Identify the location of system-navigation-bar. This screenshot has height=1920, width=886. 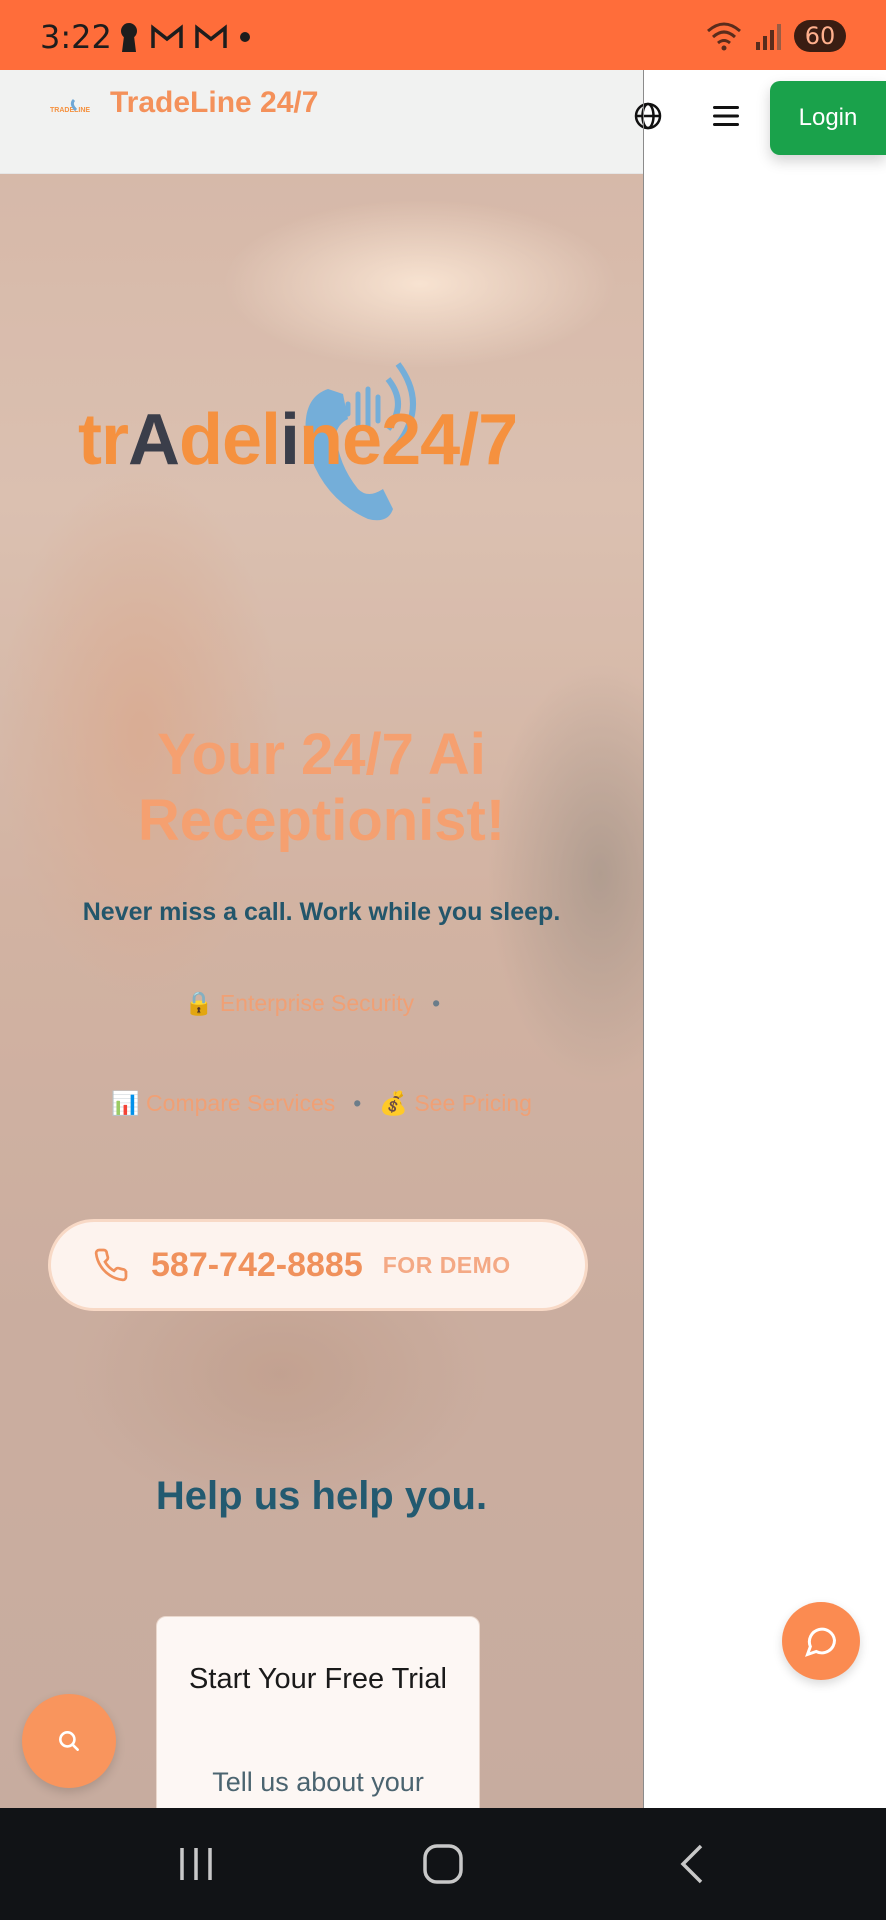
(443, 1864).